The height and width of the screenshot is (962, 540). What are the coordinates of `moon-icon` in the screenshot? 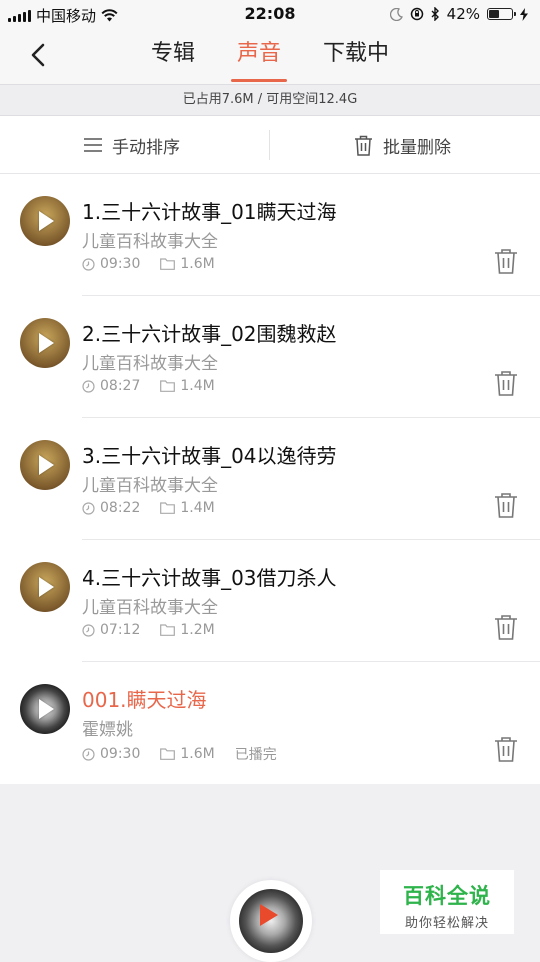 It's located at (396, 14).